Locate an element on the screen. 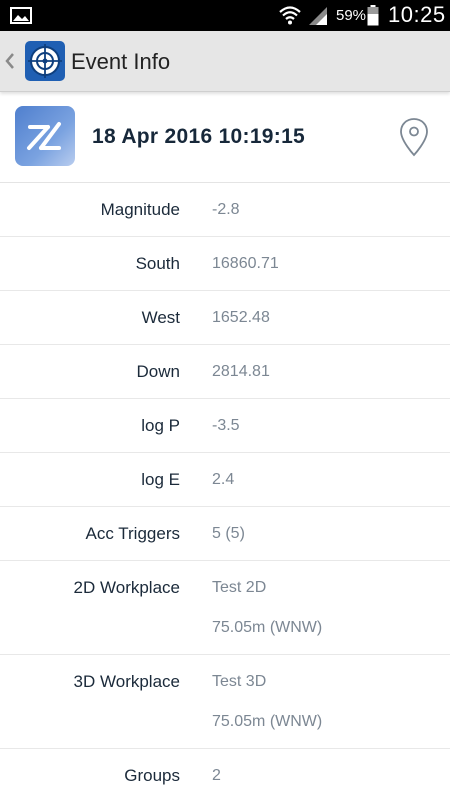  signal-icon is located at coordinates (318, 16).